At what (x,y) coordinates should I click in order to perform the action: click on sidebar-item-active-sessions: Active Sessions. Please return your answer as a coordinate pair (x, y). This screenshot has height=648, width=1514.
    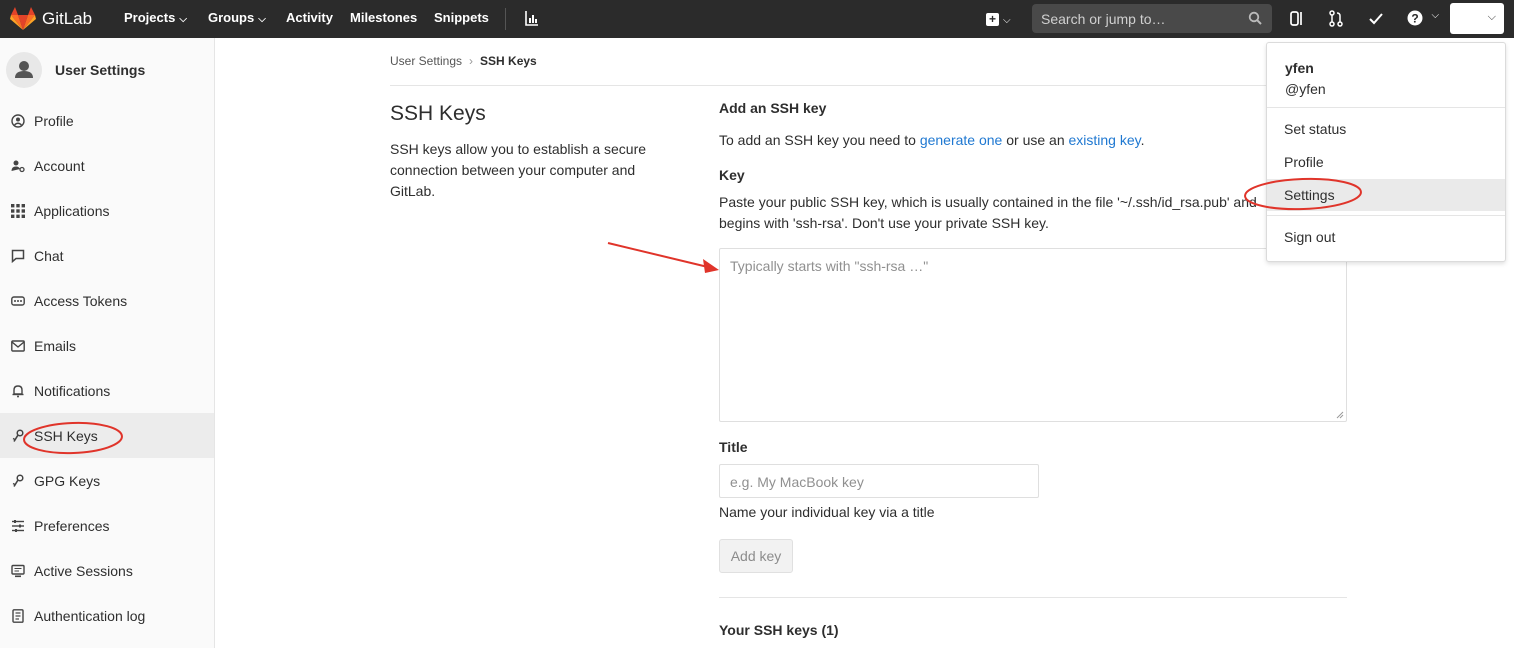
    Looking at the image, I should click on (107, 570).